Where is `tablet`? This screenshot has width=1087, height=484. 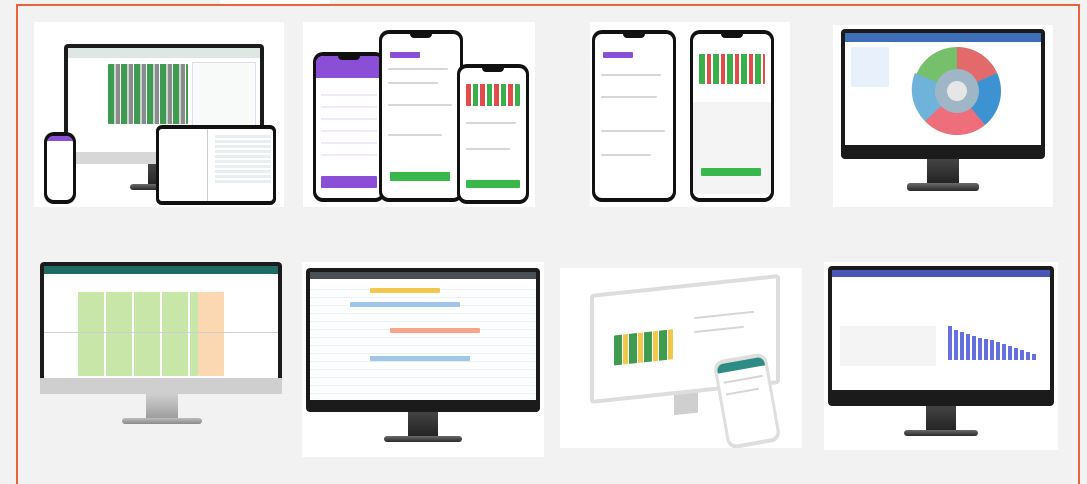 tablet is located at coordinates (216, 165).